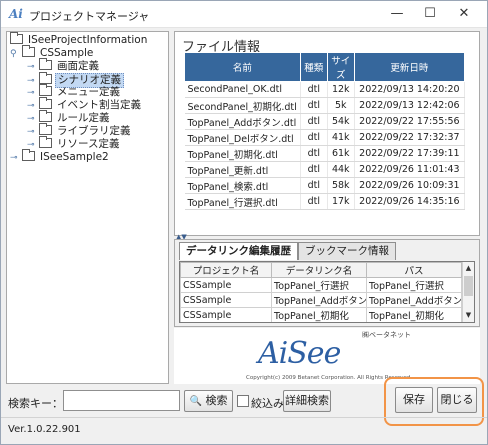  What do you see at coordinates (410, 137) in the screenshot?
I see `file-cell: 2022/09/22 17:32:37` at bounding box center [410, 137].